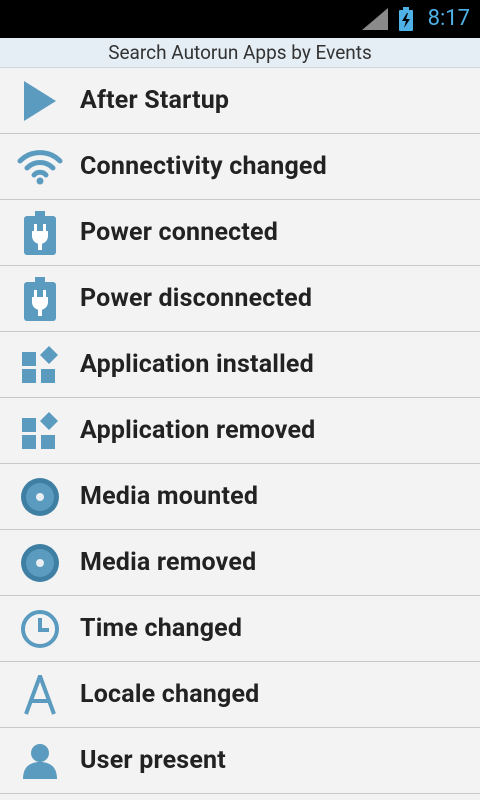 This screenshot has width=480, height=800. What do you see at coordinates (240, 101) in the screenshot?
I see `list-item-after-startup: After Startup` at bounding box center [240, 101].